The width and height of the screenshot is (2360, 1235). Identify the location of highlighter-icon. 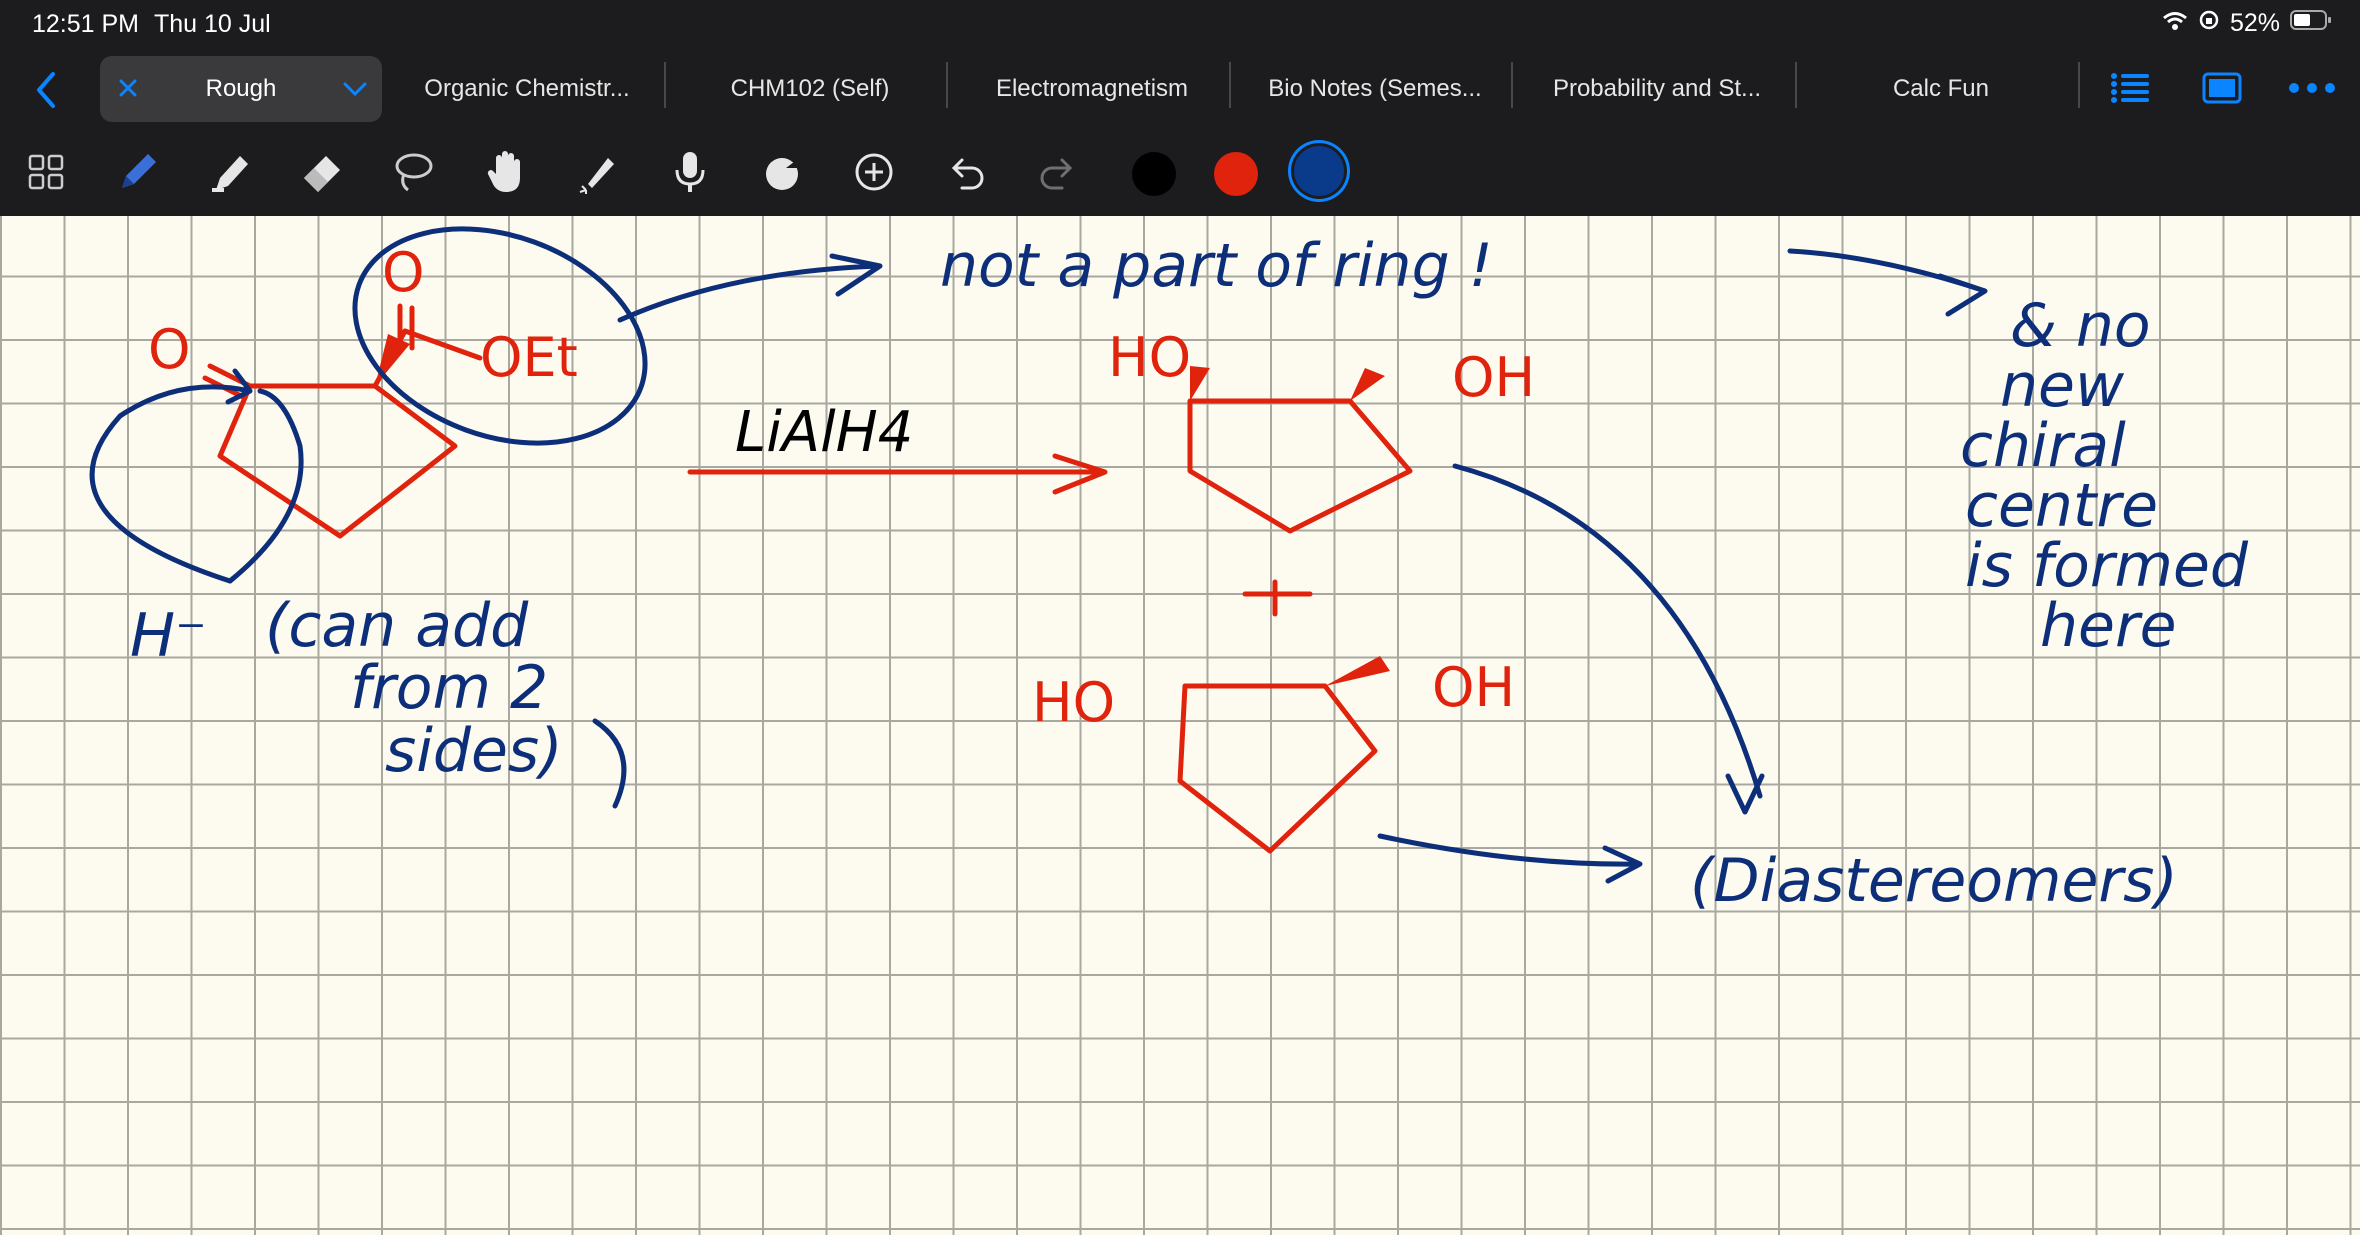
(230, 172).